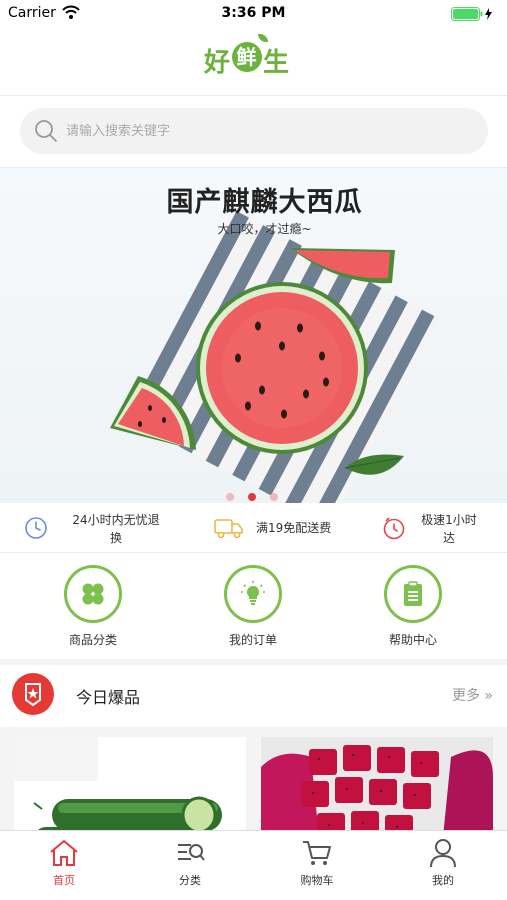 The height and width of the screenshot is (900, 507). I want to click on clock-icon, so click(36, 528).